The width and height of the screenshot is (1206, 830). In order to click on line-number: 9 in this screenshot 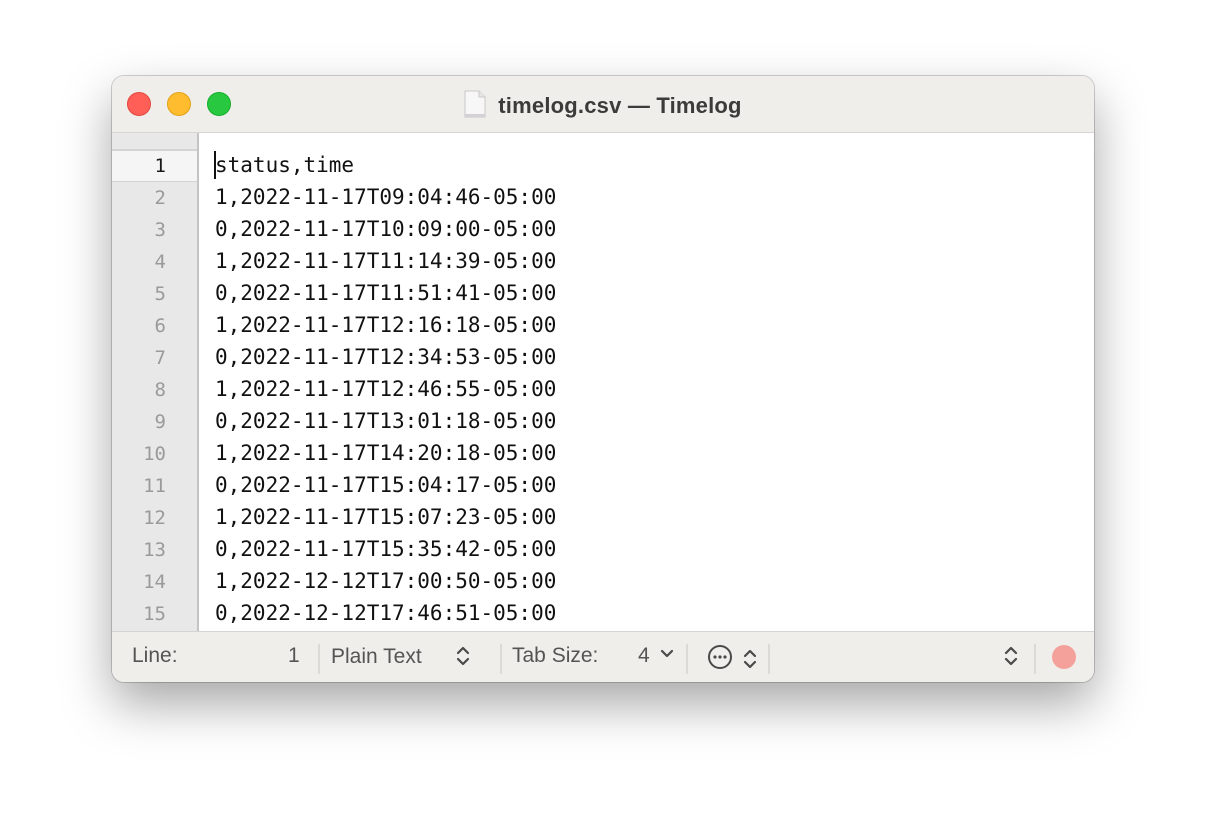, I will do `click(160, 422)`.